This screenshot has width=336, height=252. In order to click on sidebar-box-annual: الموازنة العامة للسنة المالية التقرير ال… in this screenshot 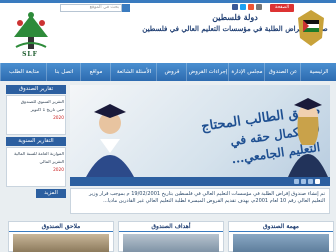, I will do `click(36, 167)`.